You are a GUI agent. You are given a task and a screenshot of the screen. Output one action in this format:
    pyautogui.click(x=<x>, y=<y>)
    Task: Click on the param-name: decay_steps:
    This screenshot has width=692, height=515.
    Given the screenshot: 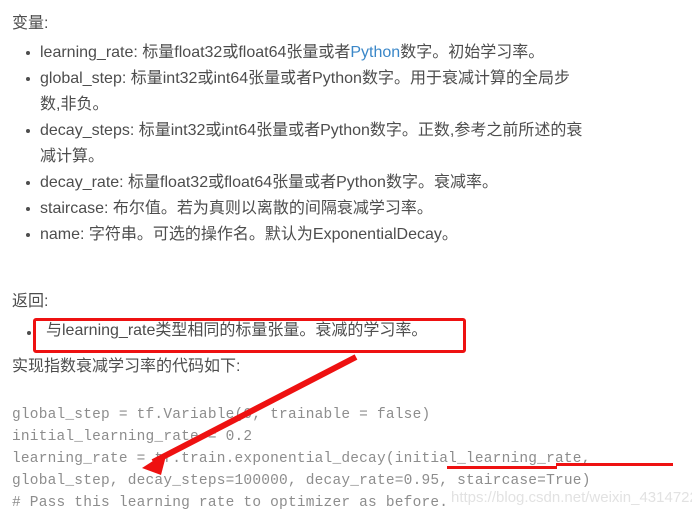 What is the action you would take?
    pyautogui.click(x=87, y=130)
    